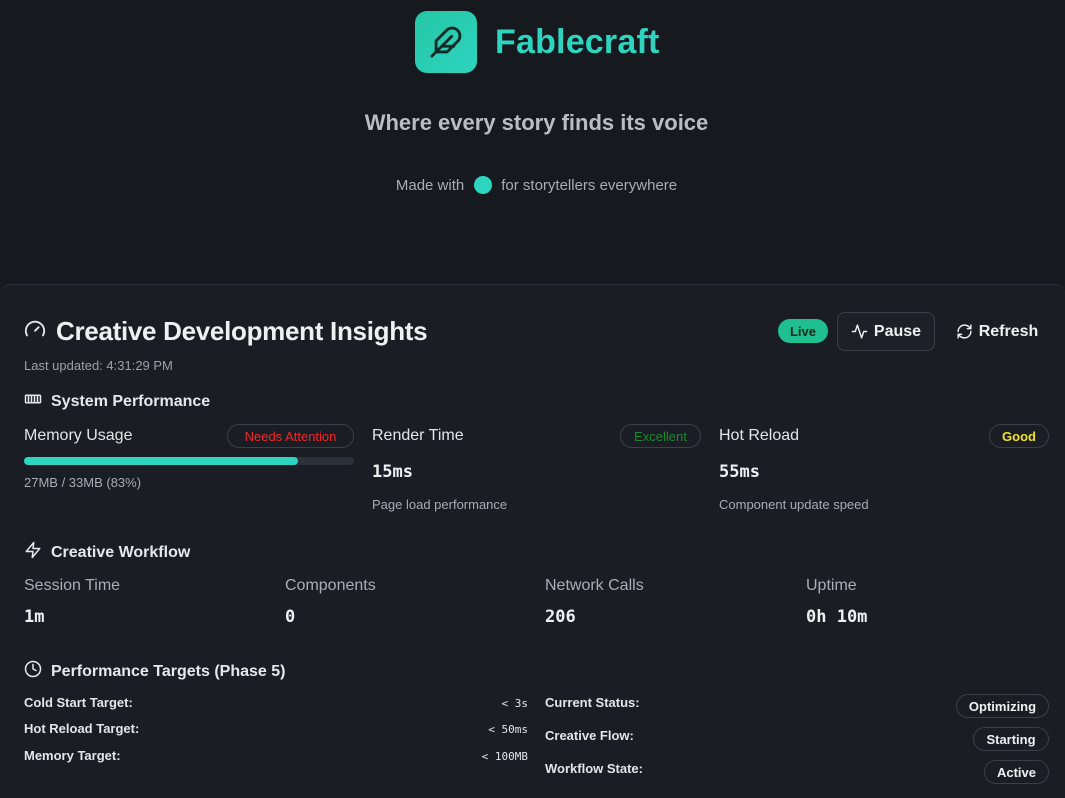 The height and width of the screenshot is (798, 1065). I want to click on current-status-badge: Optimizing, so click(1002, 706).